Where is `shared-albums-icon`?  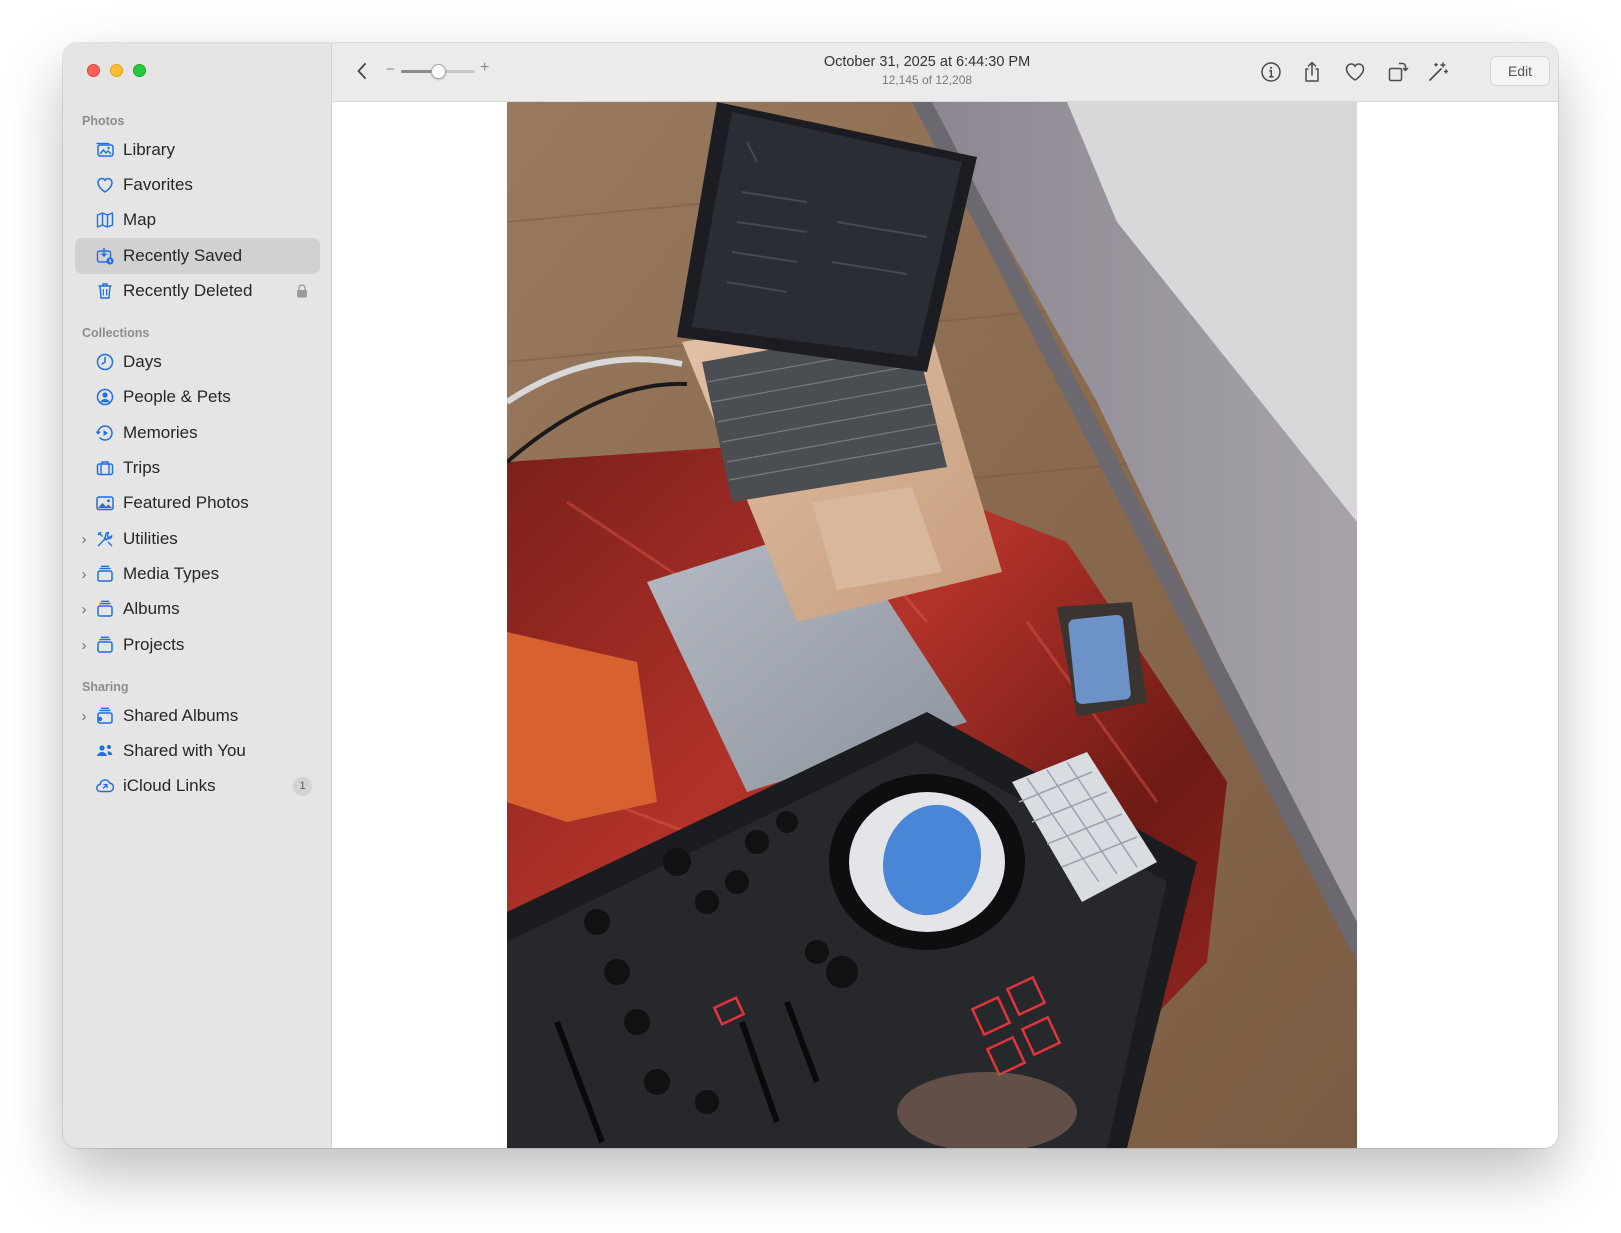 shared-albums-icon is located at coordinates (105, 716).